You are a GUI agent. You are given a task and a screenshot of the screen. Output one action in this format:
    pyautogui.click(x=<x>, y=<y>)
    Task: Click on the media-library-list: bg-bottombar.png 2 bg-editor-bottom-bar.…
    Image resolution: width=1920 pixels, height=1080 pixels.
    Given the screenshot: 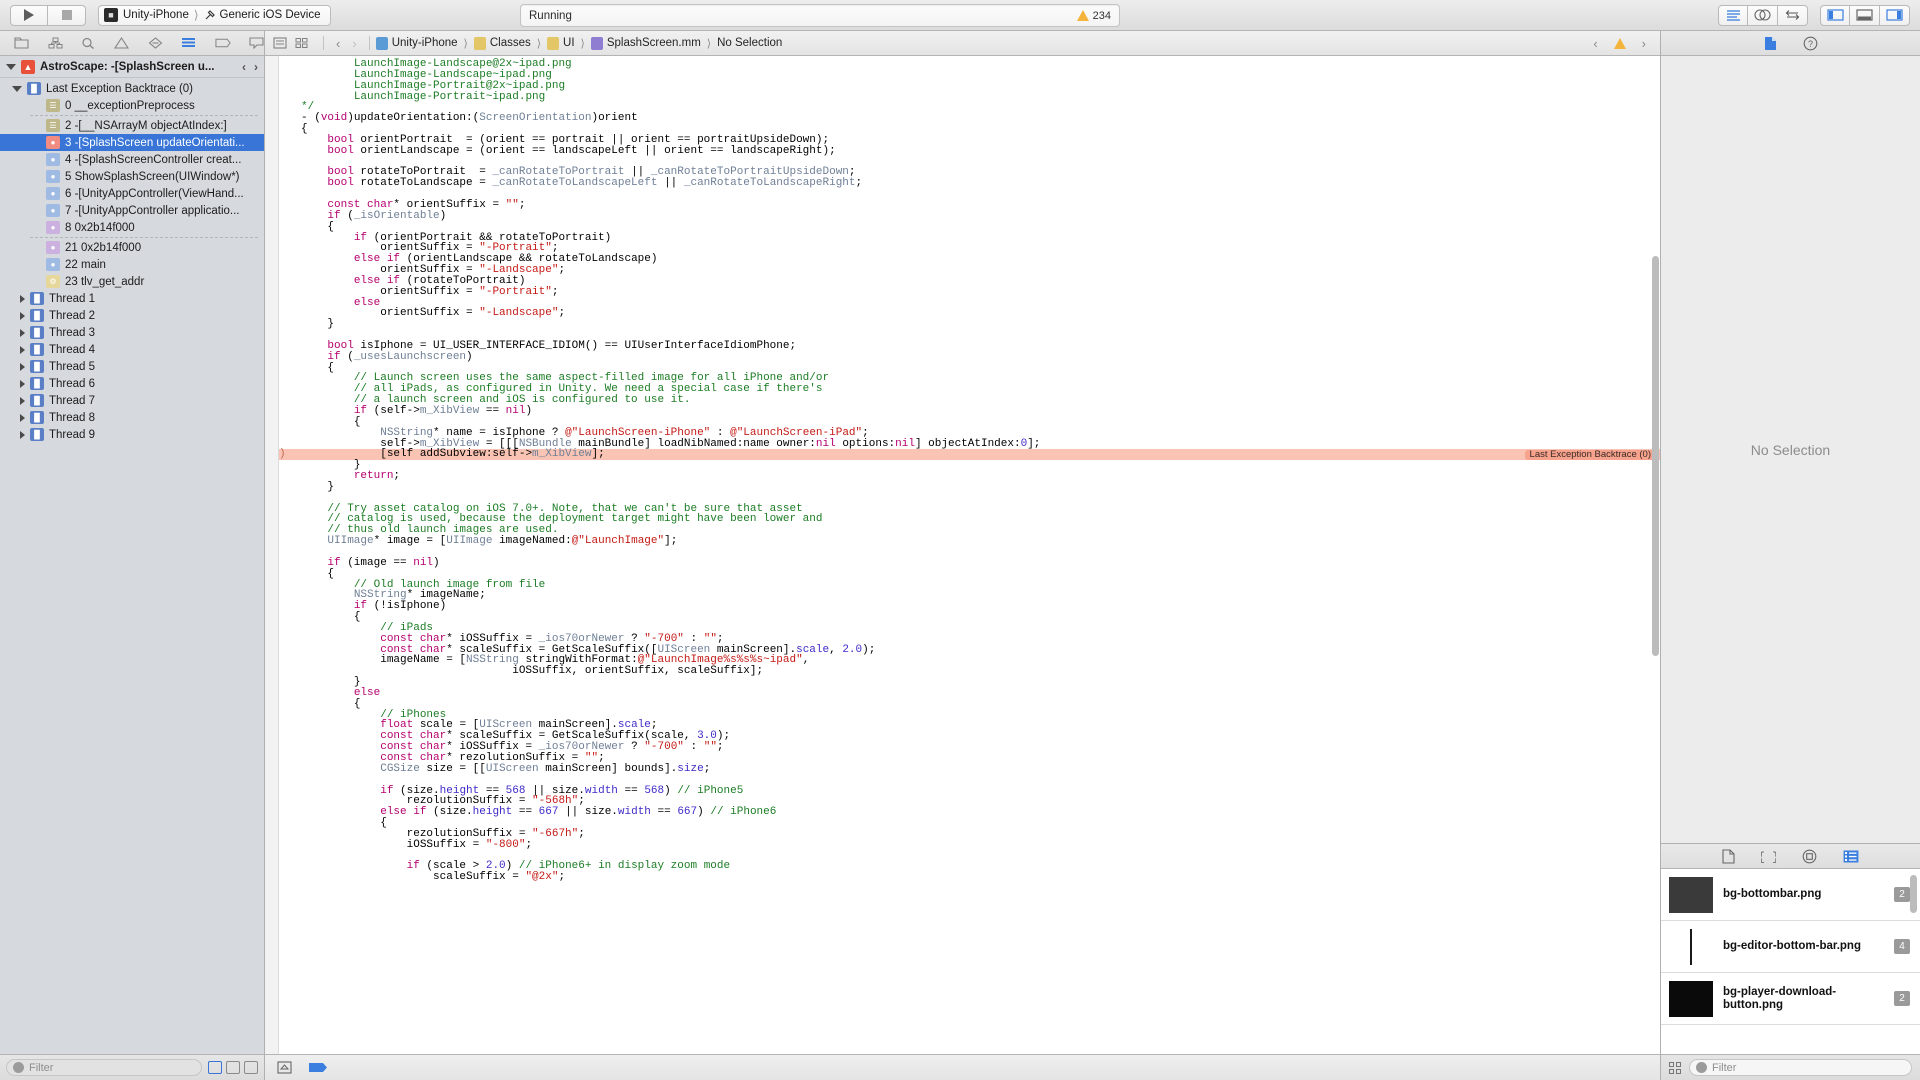 What is the action you would take?
    pyautogui.click(x=1790, y=961)
    